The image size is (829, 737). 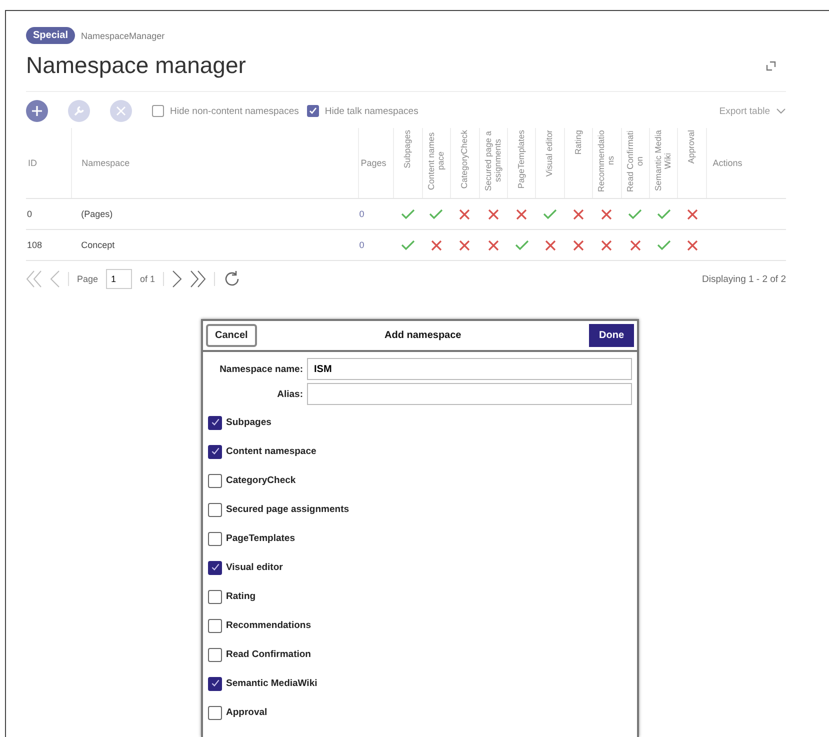 What do you see at coordinates (177, 279) in the screenshot?
I see `next-page-icon` at bounding box center [177, 279].